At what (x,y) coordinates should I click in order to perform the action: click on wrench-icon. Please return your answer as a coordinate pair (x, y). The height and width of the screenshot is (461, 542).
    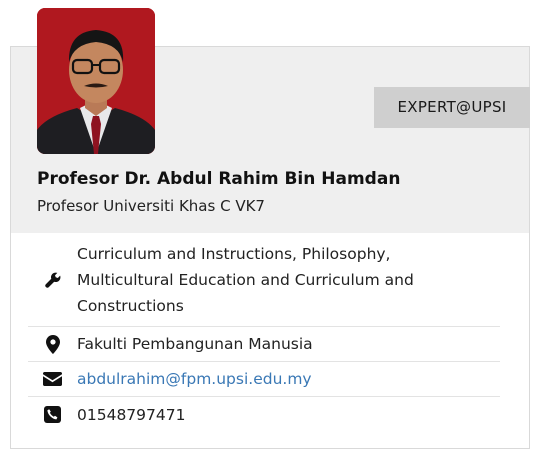
    Looking at the image, I should click on (52, 280).